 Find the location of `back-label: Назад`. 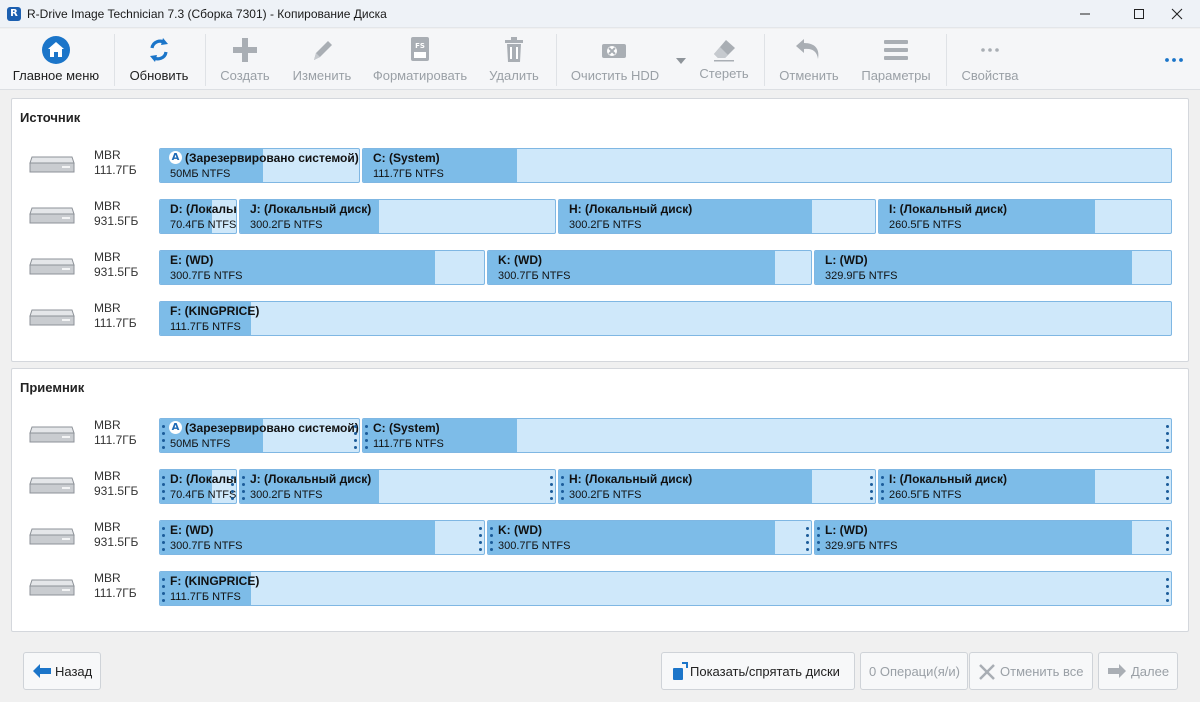

back-label: Назад is located at coordinates (74, 671).